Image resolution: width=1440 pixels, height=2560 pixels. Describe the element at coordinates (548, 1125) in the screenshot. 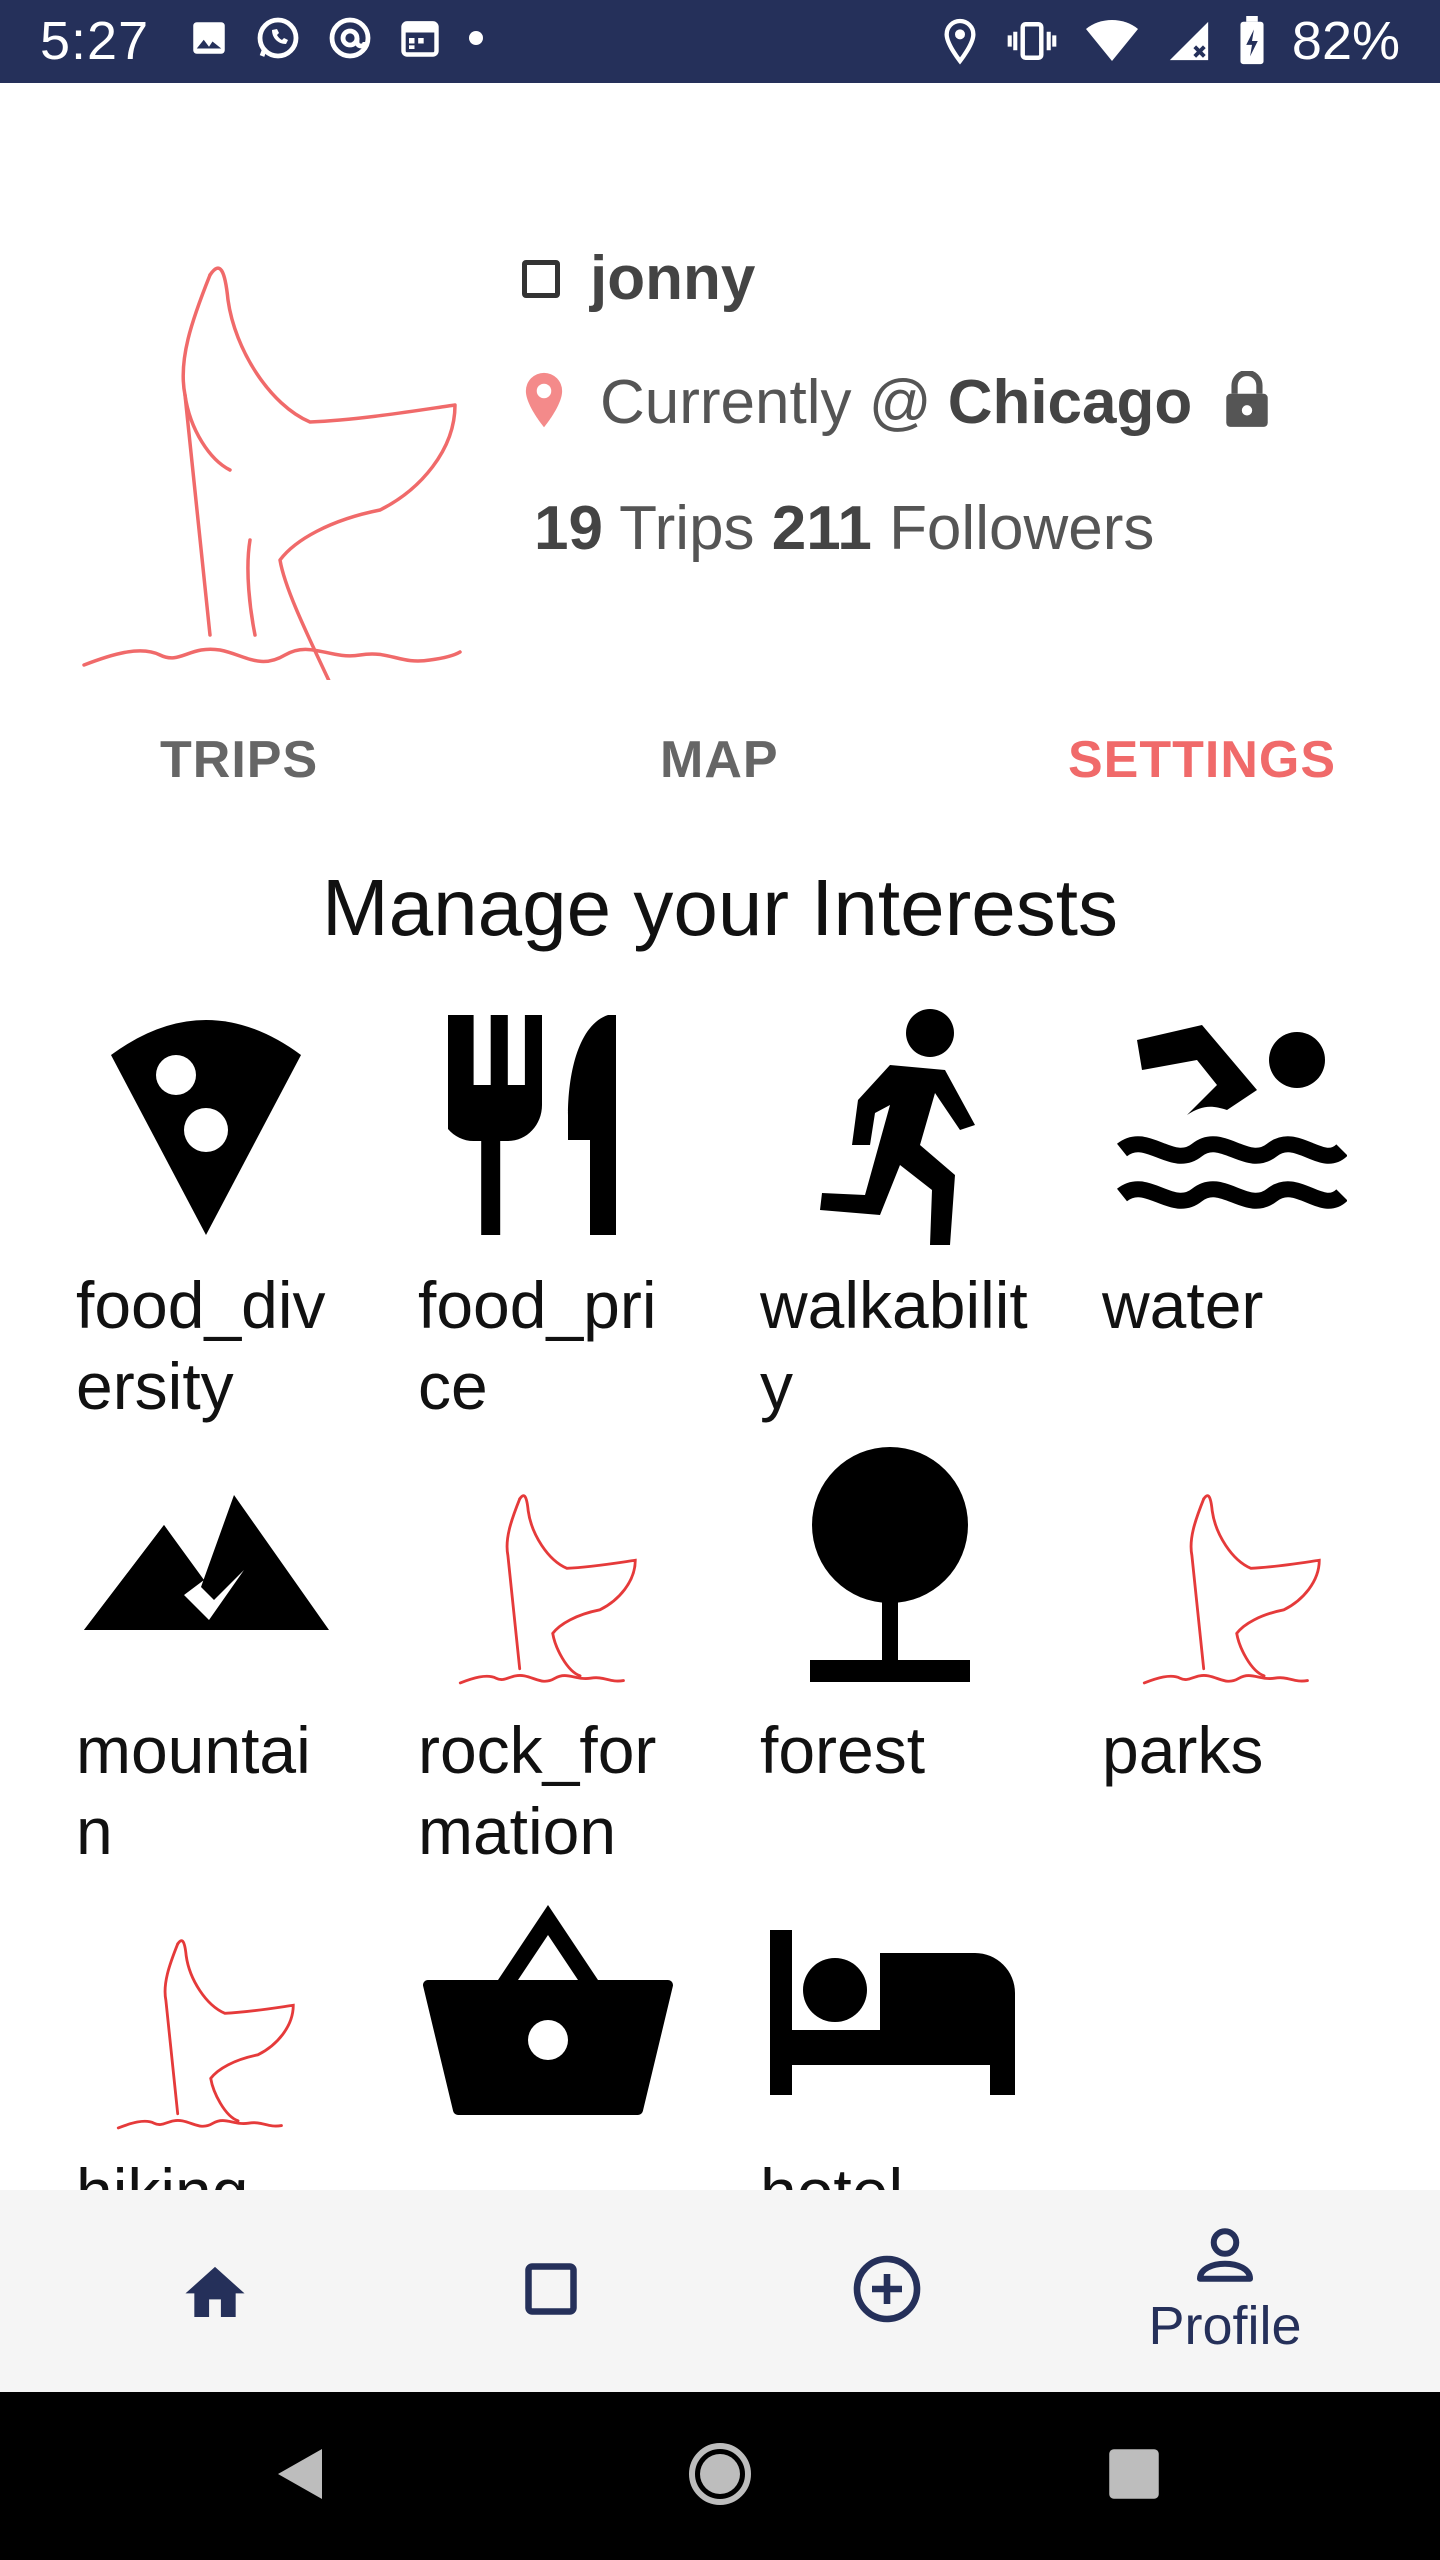

I see `restaurant-icon` at that location.